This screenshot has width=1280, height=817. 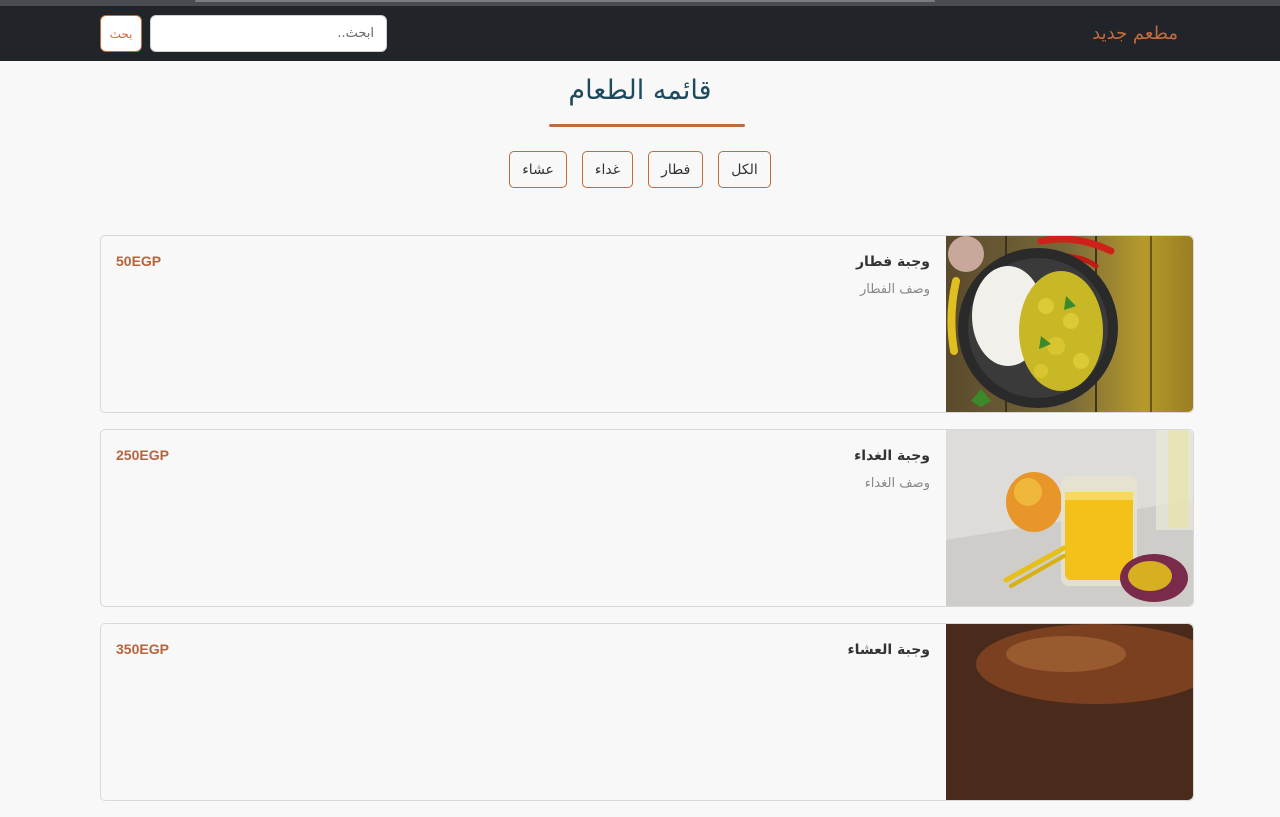 I want to click on item-price: 250EGP, so click(x=142, y=455).